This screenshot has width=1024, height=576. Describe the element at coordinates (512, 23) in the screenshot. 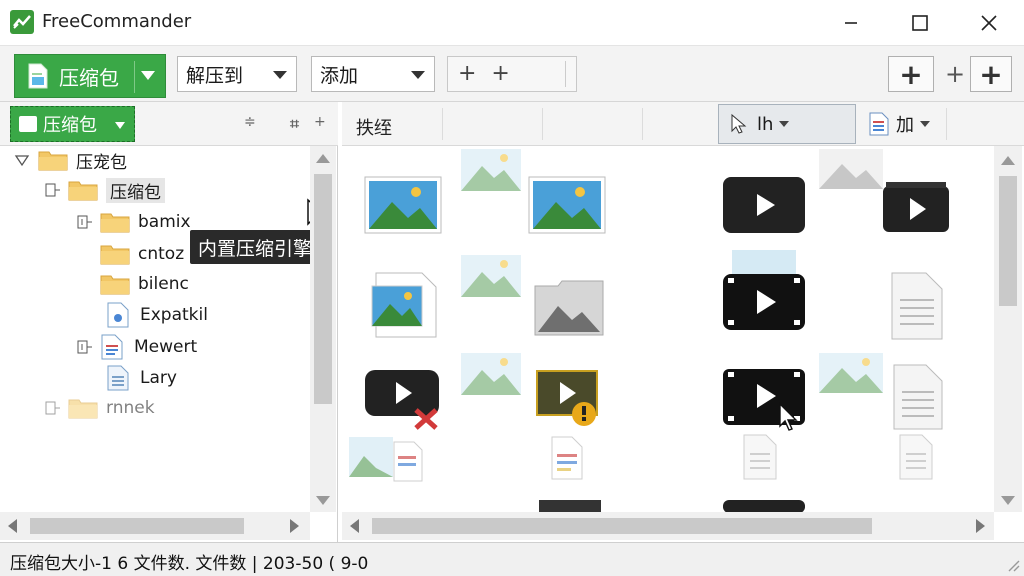

I see `title-bar: FreeCommander` at that location.